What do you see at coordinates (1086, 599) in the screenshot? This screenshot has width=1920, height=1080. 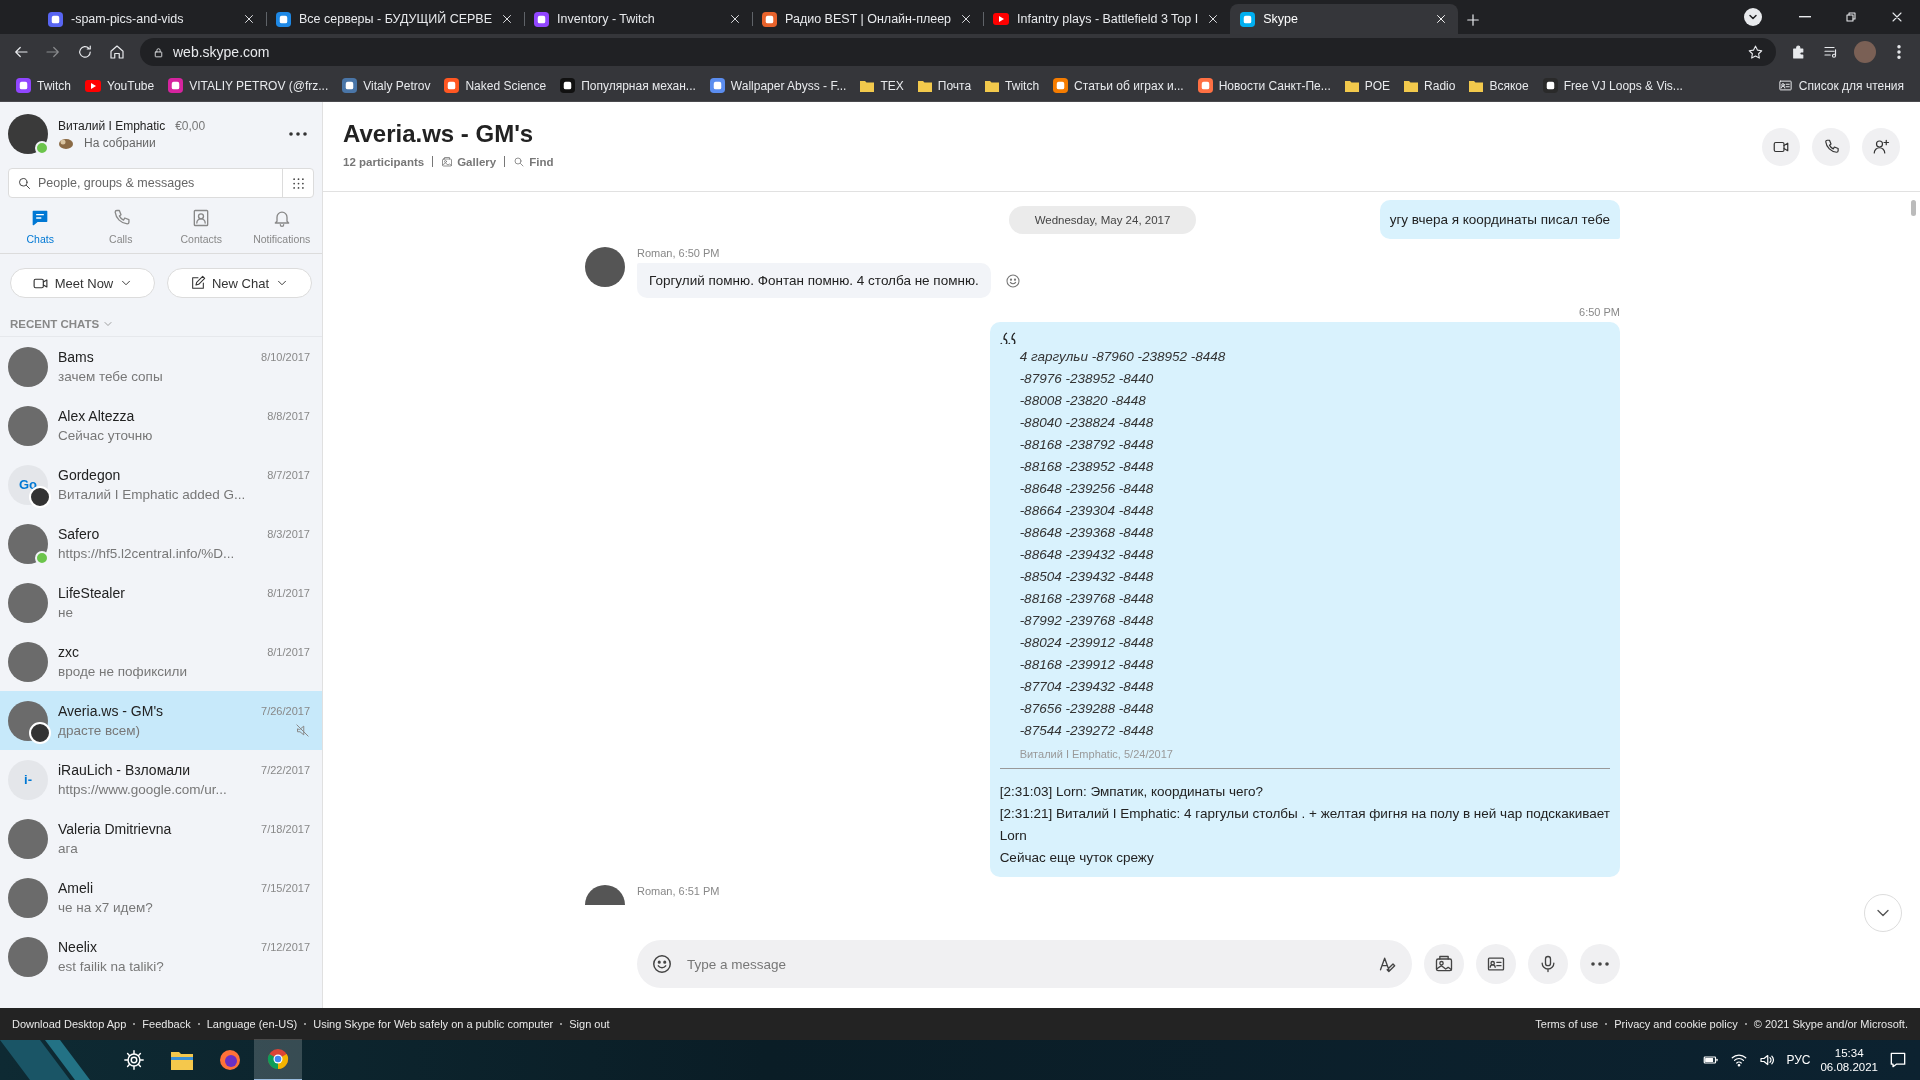 I see `quoted-line: -88168 -239768 -8448` at bounding box center [1086, 599].